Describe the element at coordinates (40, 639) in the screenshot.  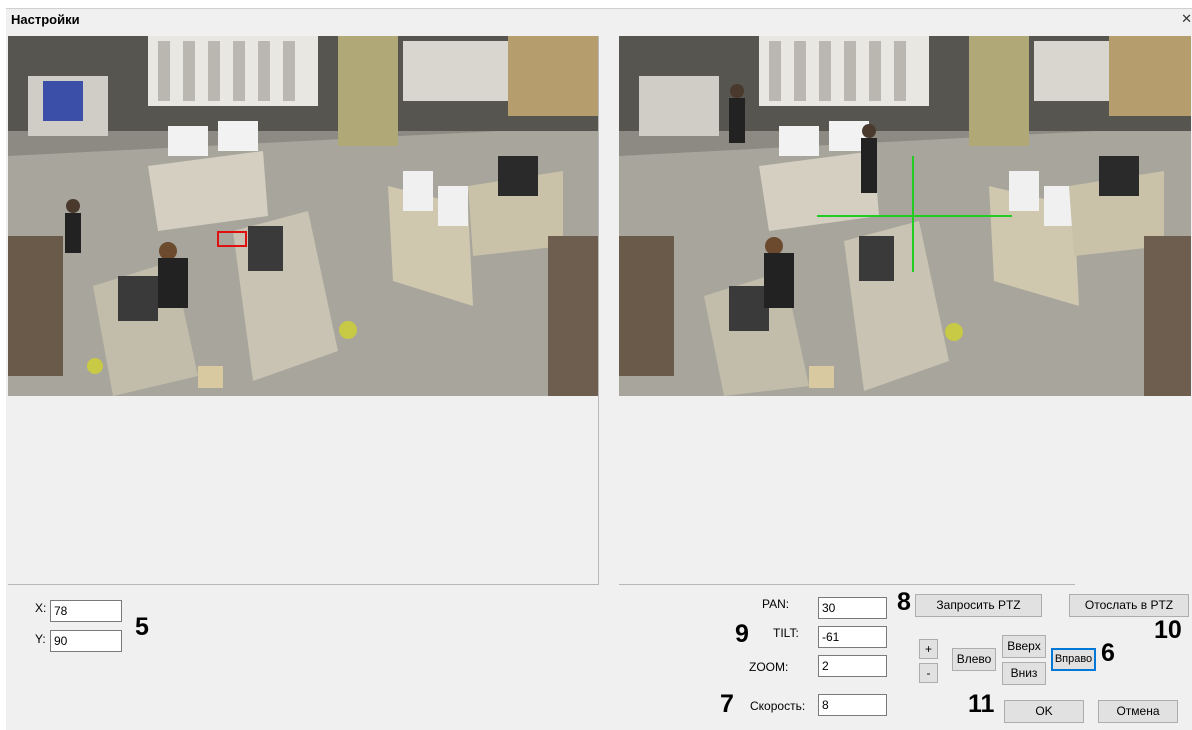
I see `y-label: Y:` at that location.